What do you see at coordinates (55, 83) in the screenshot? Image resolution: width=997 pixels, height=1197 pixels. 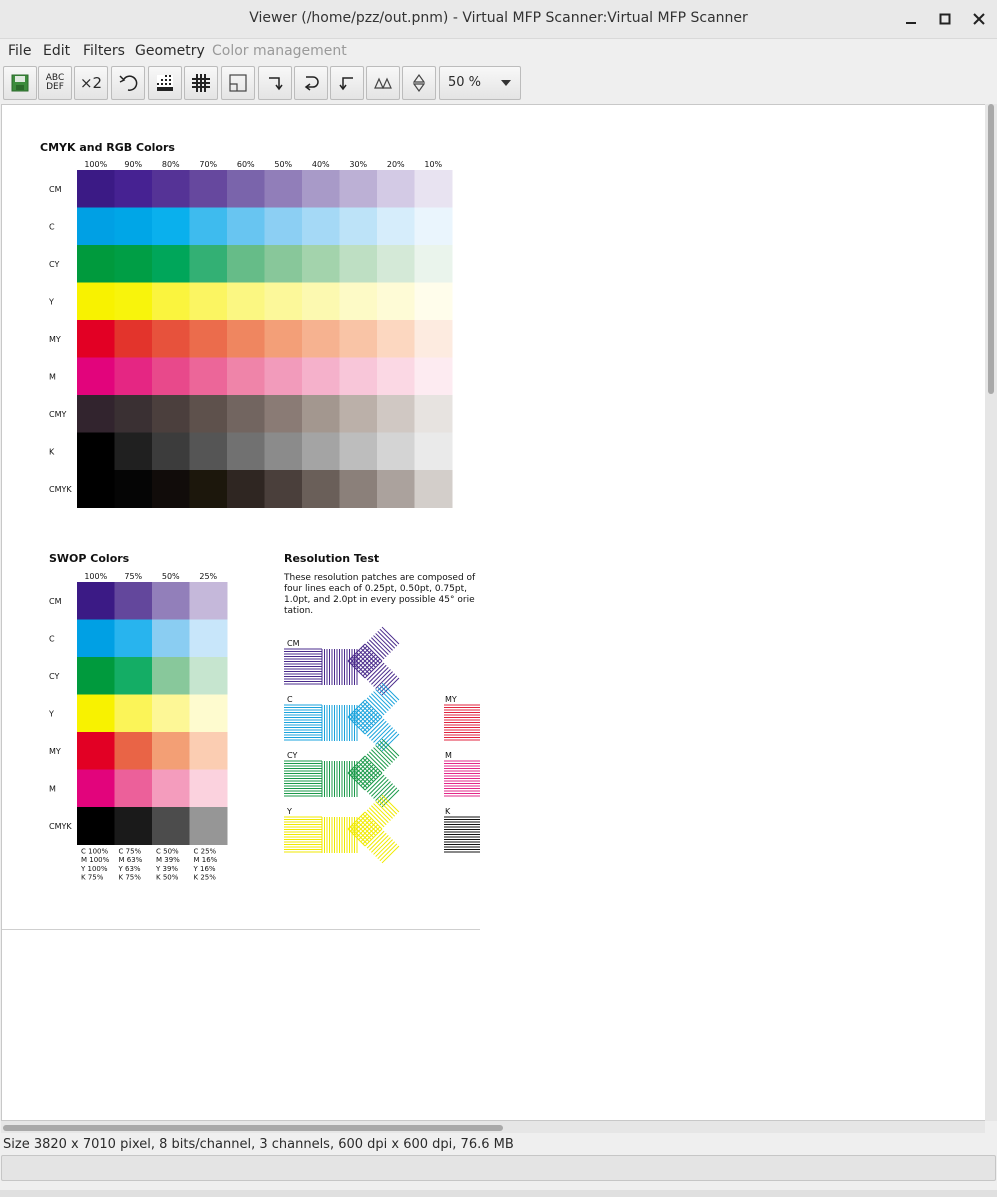 I see `ocr-button: ABC DEF` at bounding box center [55, 83].